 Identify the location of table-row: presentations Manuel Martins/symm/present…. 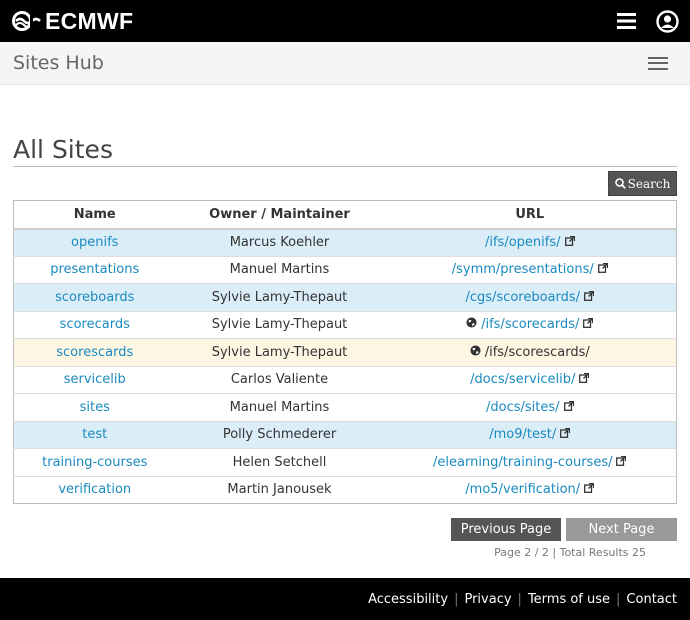
(345, 269).